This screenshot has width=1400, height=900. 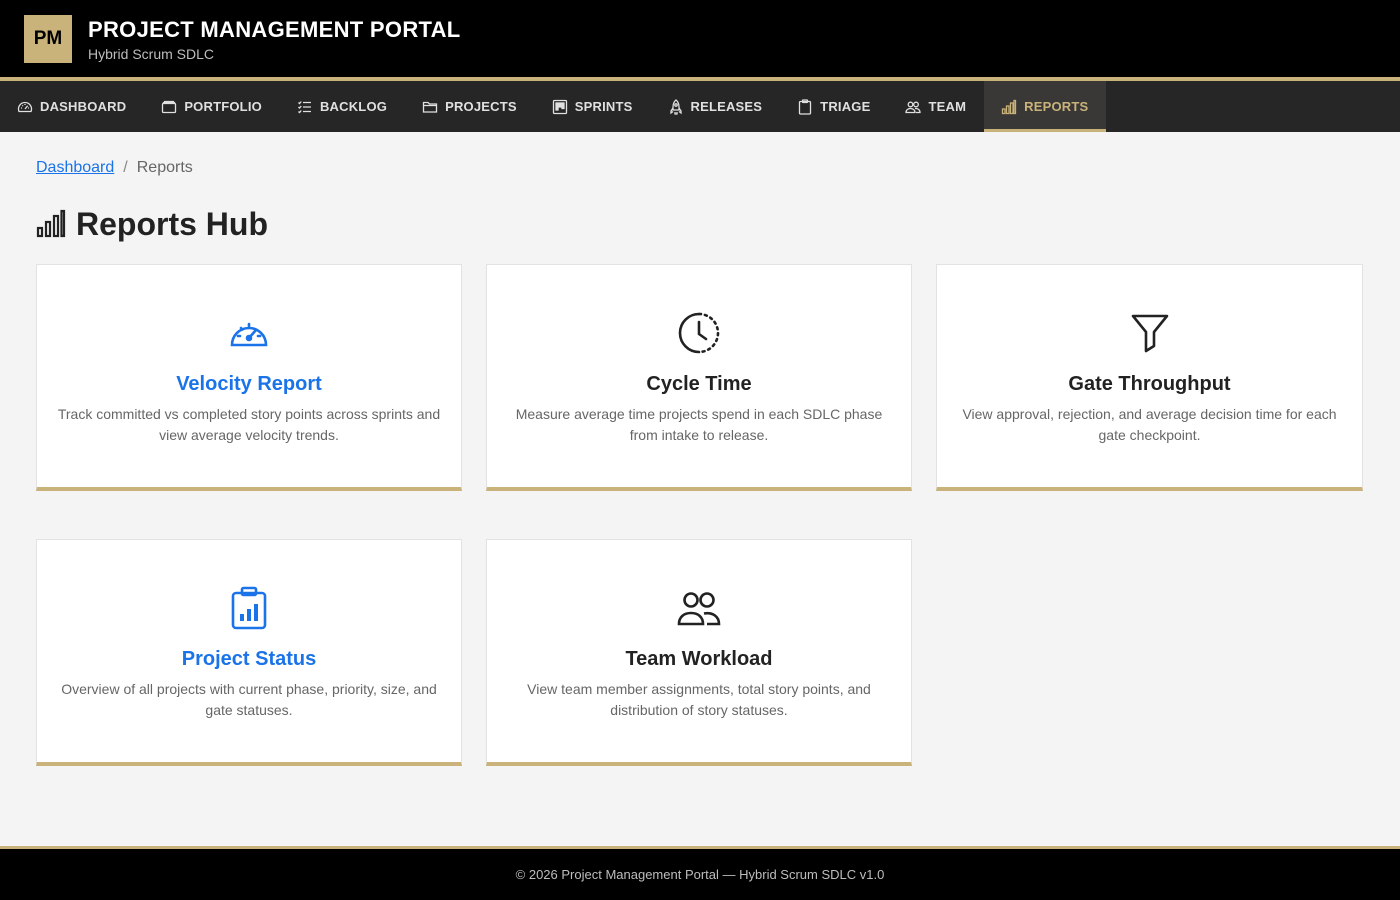 What do you see at coordinates (75, 168) in the screenshot?
I see `breadcrumb-link-dashboard: Dashboard` at bounding box center [75, 168].